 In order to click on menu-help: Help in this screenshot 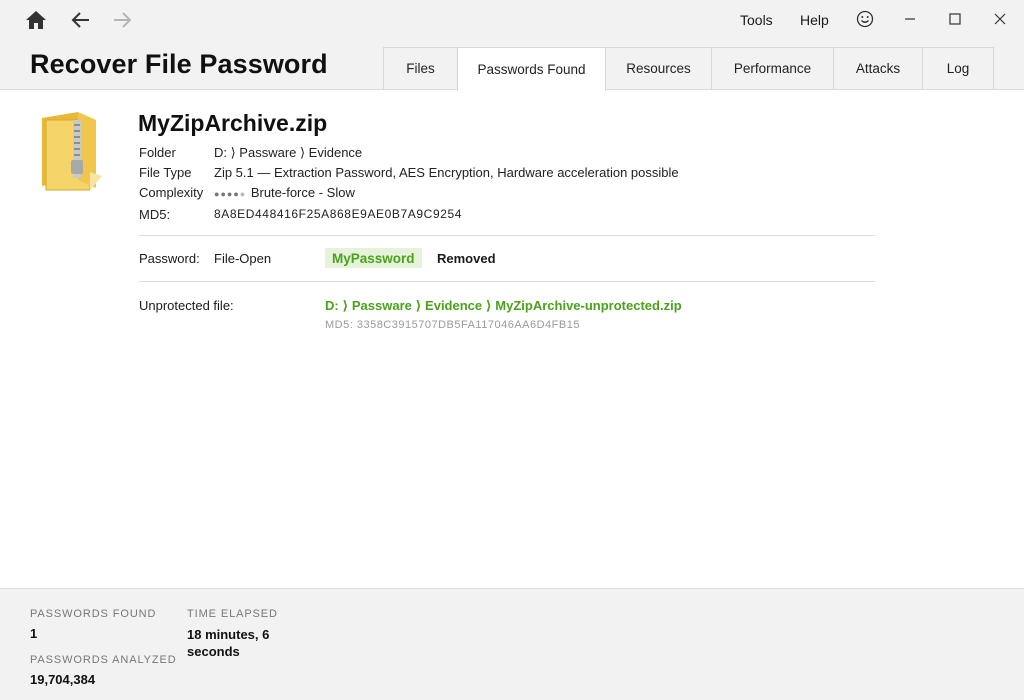, I will do `click(814, 20)`.